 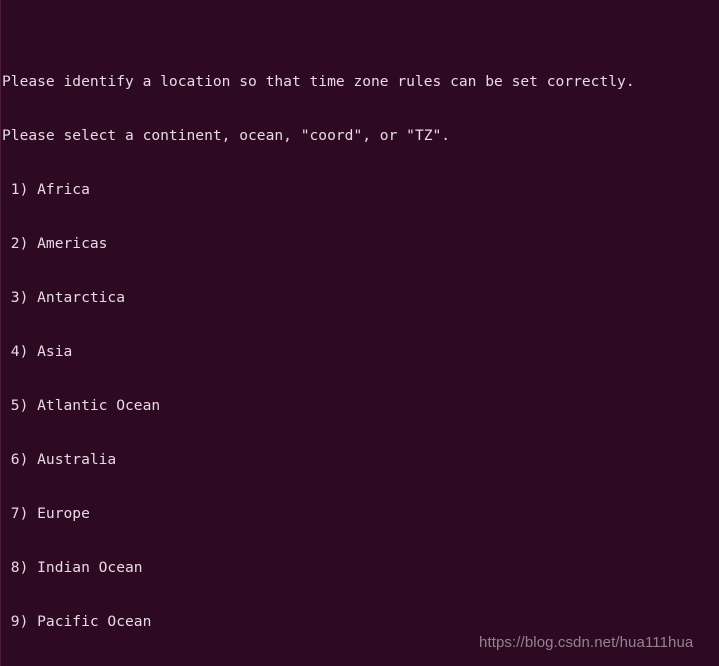 What do you see at coordinates (360, 406) in the screenshot?
I see `continent-option-5: 5) Atlantic Ocean` at bounding box center [360, 406].